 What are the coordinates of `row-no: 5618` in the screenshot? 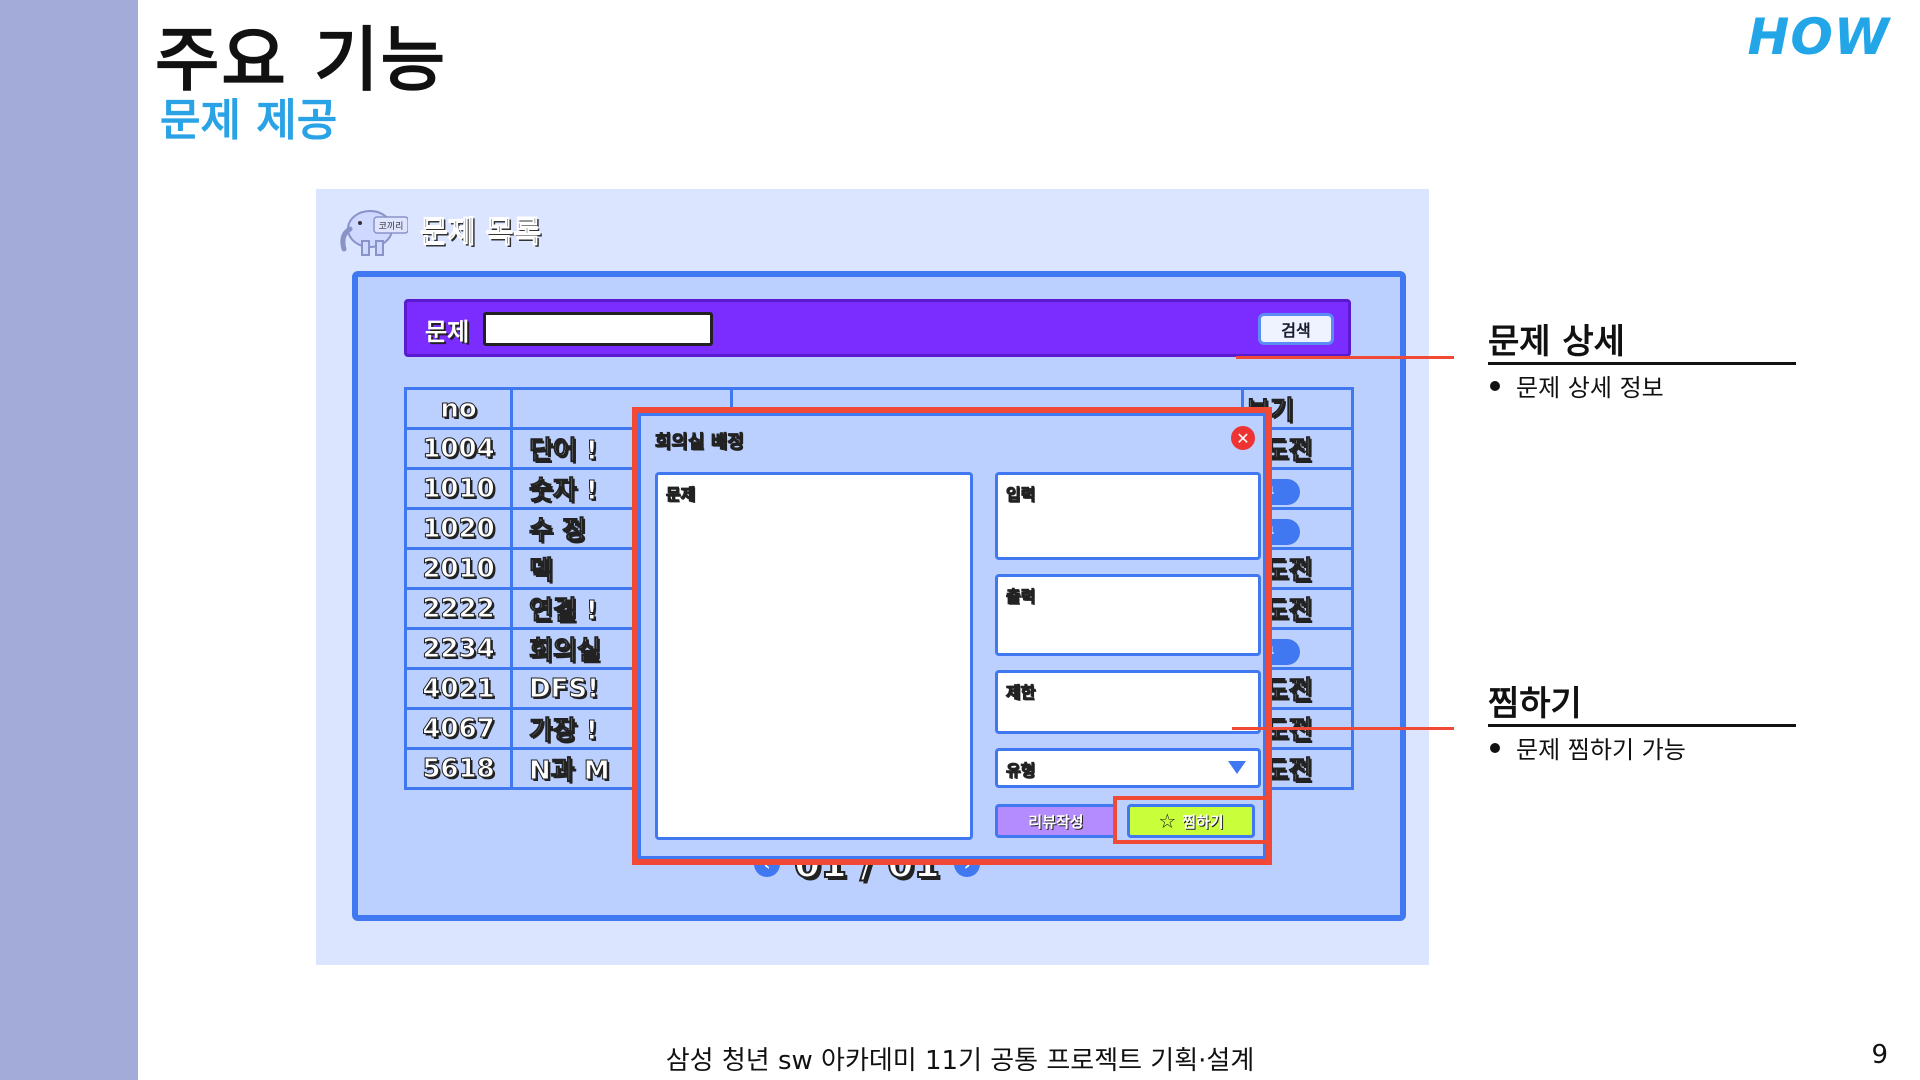 It's located at (458, 768).